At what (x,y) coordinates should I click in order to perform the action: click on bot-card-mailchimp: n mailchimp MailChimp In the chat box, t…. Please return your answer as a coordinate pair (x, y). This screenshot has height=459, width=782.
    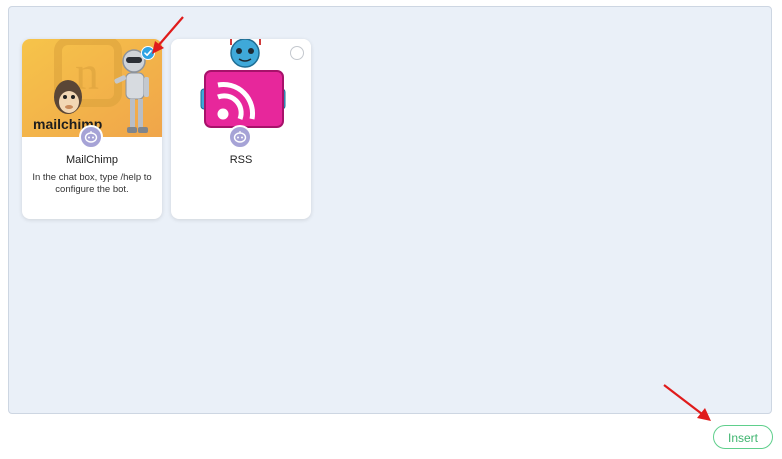
    Looking at the image, I should click on (92, 129).